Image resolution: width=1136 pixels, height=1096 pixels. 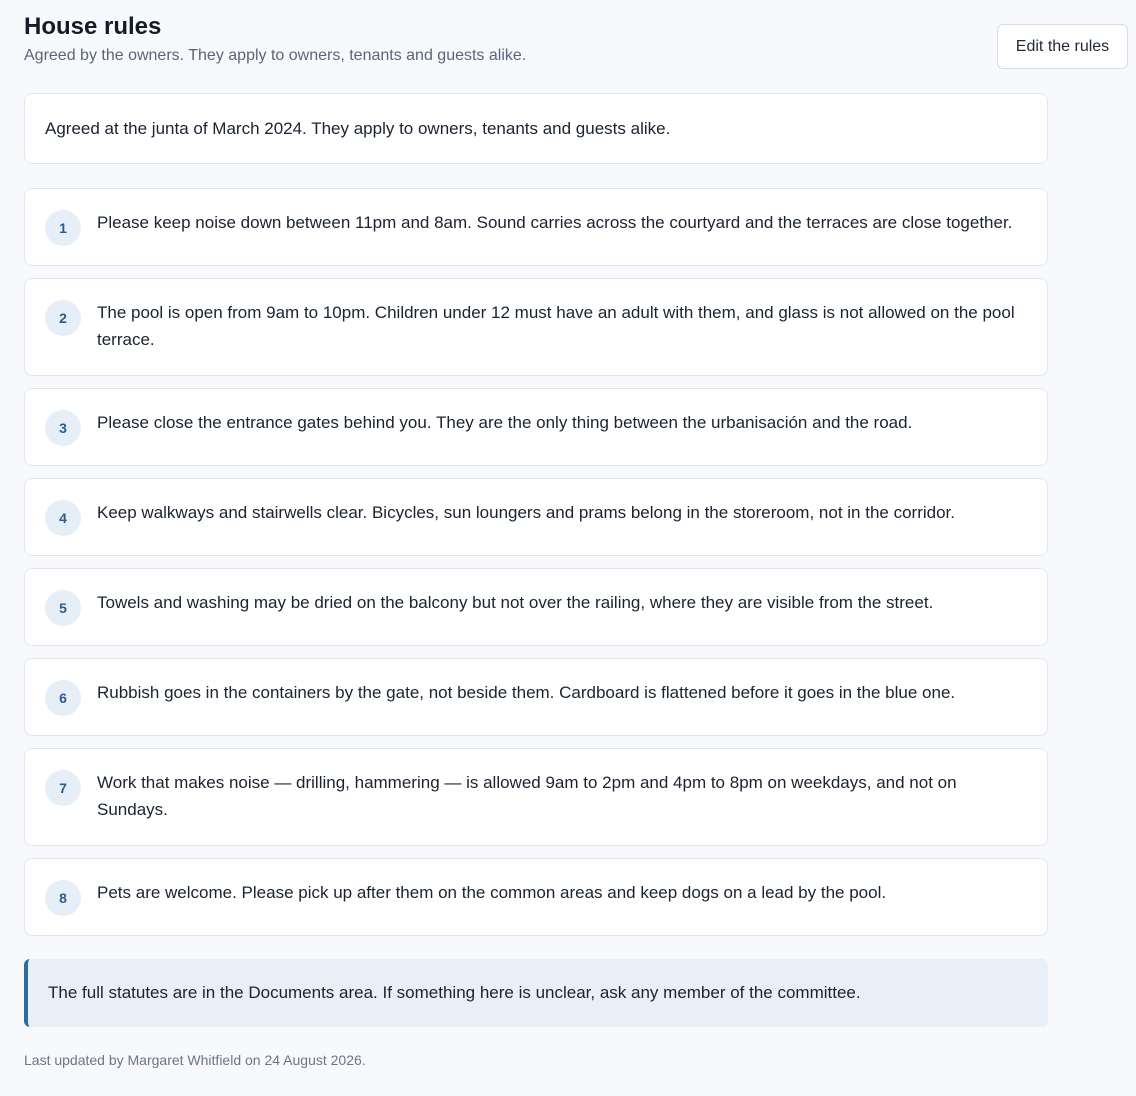 What do you see at coordinates (63, 698) in the screenshot?
I see `rule-number-badge: 6` at bounding box center [63, 698].